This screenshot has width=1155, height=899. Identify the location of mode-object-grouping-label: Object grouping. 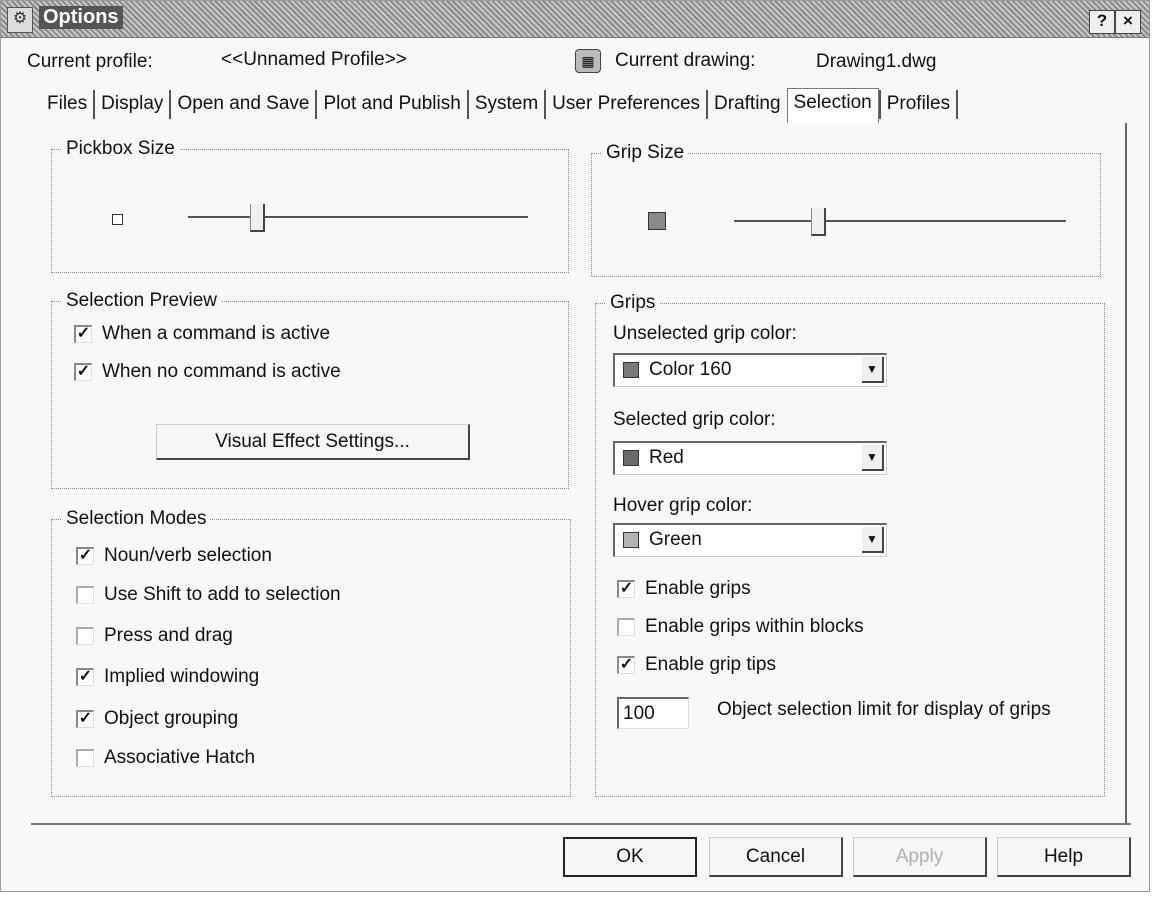
(171, 718).